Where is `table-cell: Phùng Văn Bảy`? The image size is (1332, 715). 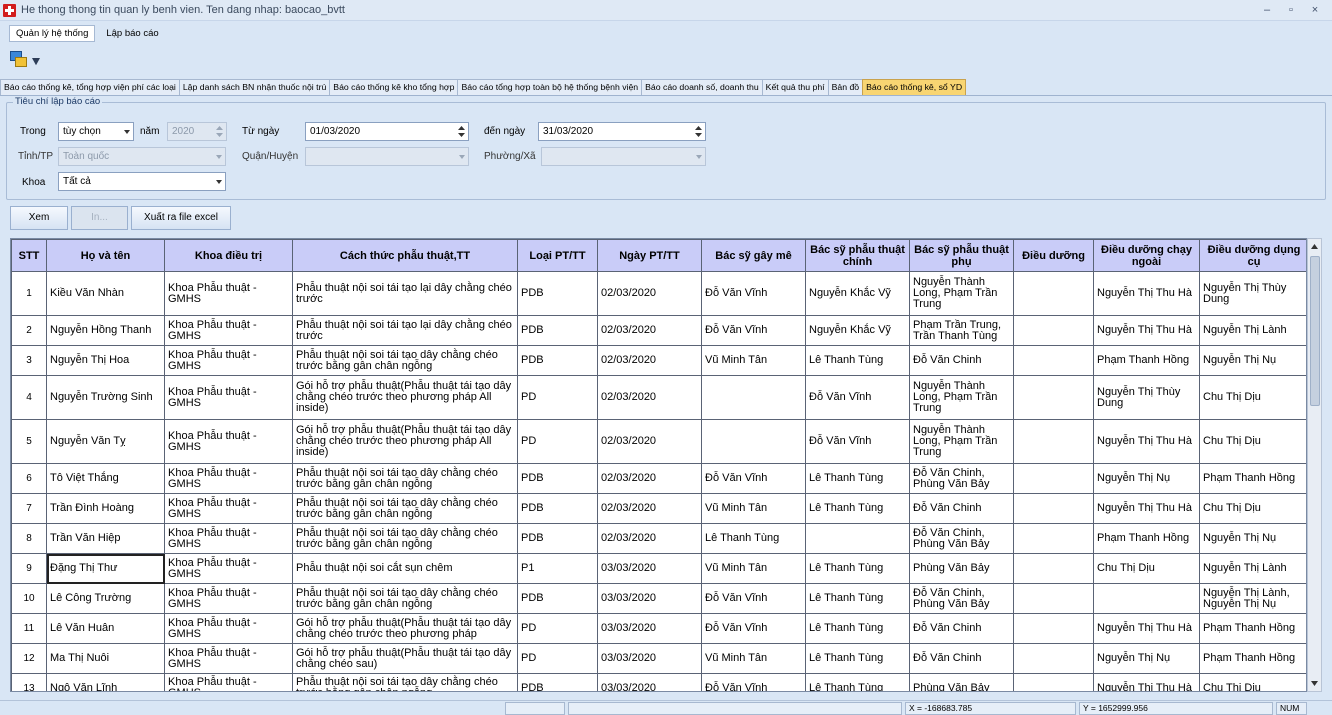
table-cell: Phùng Văn Bảy is located at coordinates (961, 568).